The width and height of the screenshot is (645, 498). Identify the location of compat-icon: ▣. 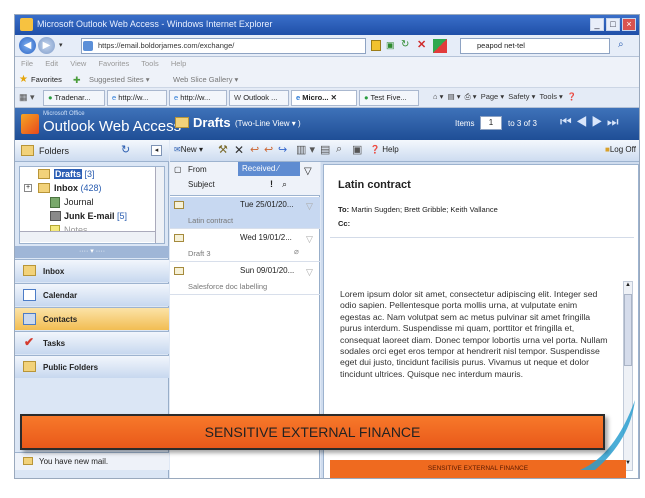
(390, 45).